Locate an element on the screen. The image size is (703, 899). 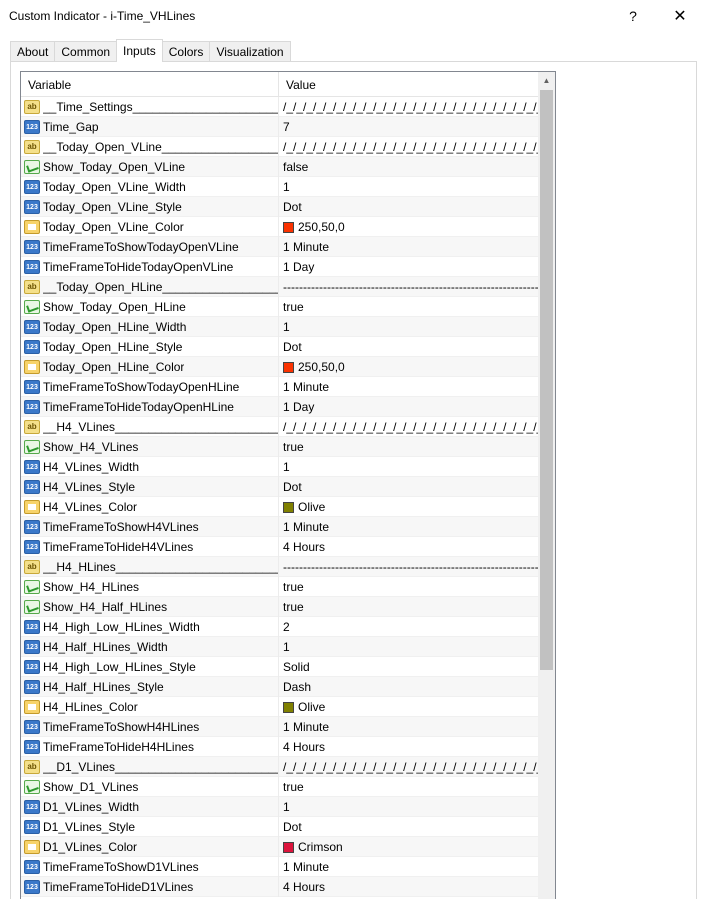
table-row: Show_H4_VLines true is located at coordinates (280, 447).